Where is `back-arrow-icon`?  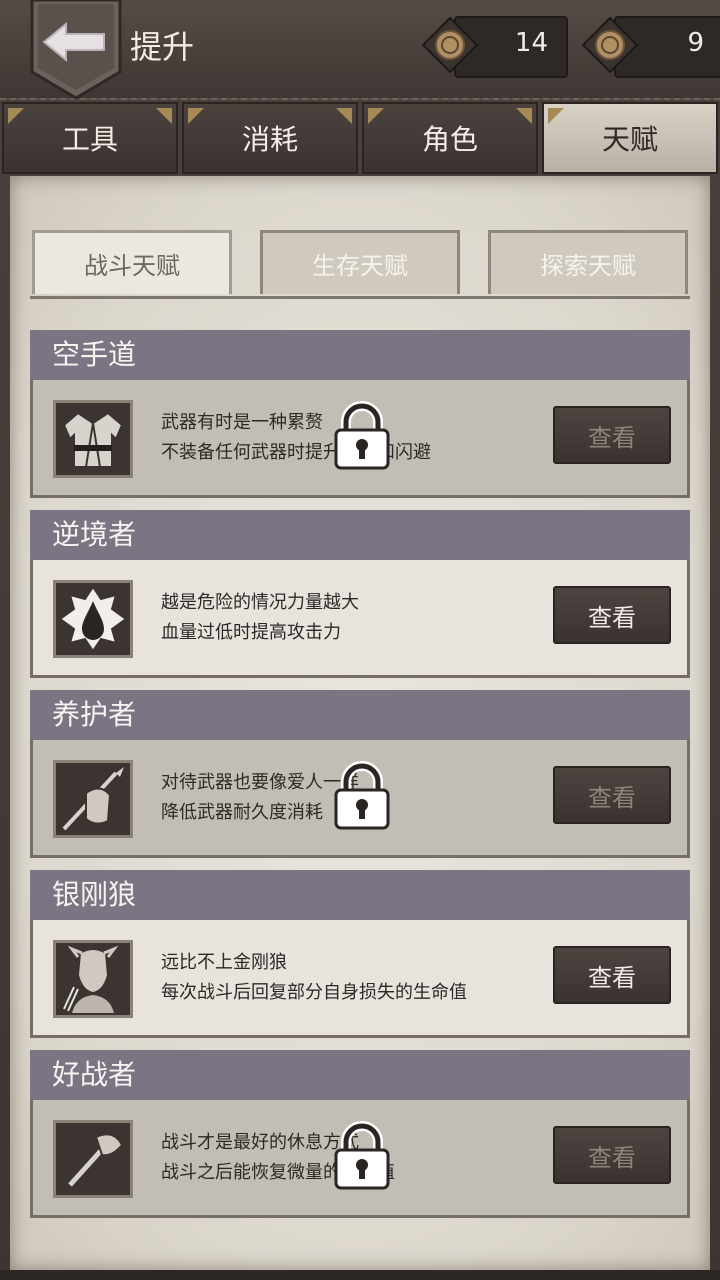 back-arrow-icon is located at coordinates (76, 50).